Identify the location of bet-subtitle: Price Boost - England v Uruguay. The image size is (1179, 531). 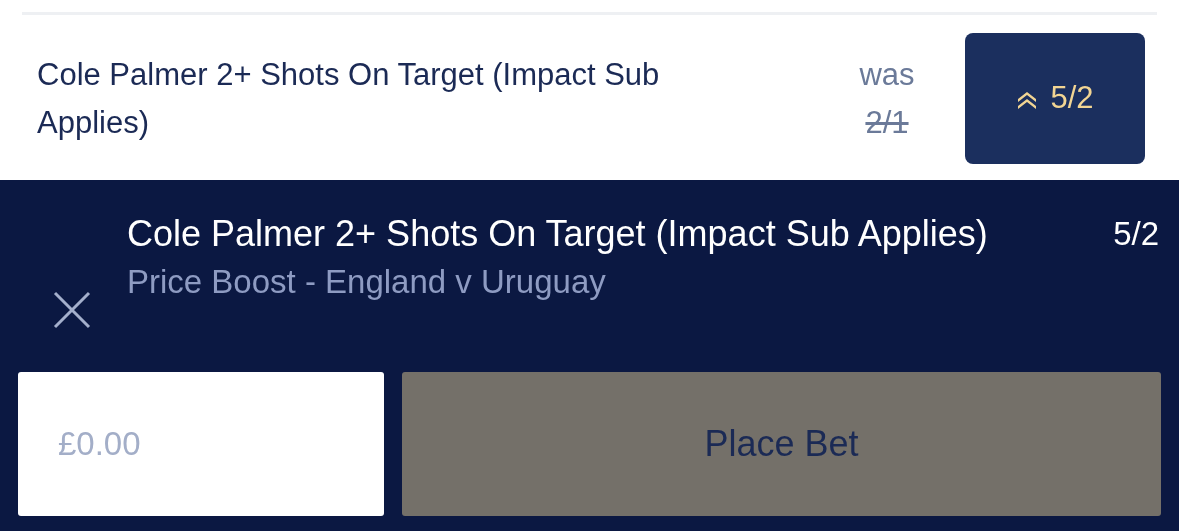
(367, 282).